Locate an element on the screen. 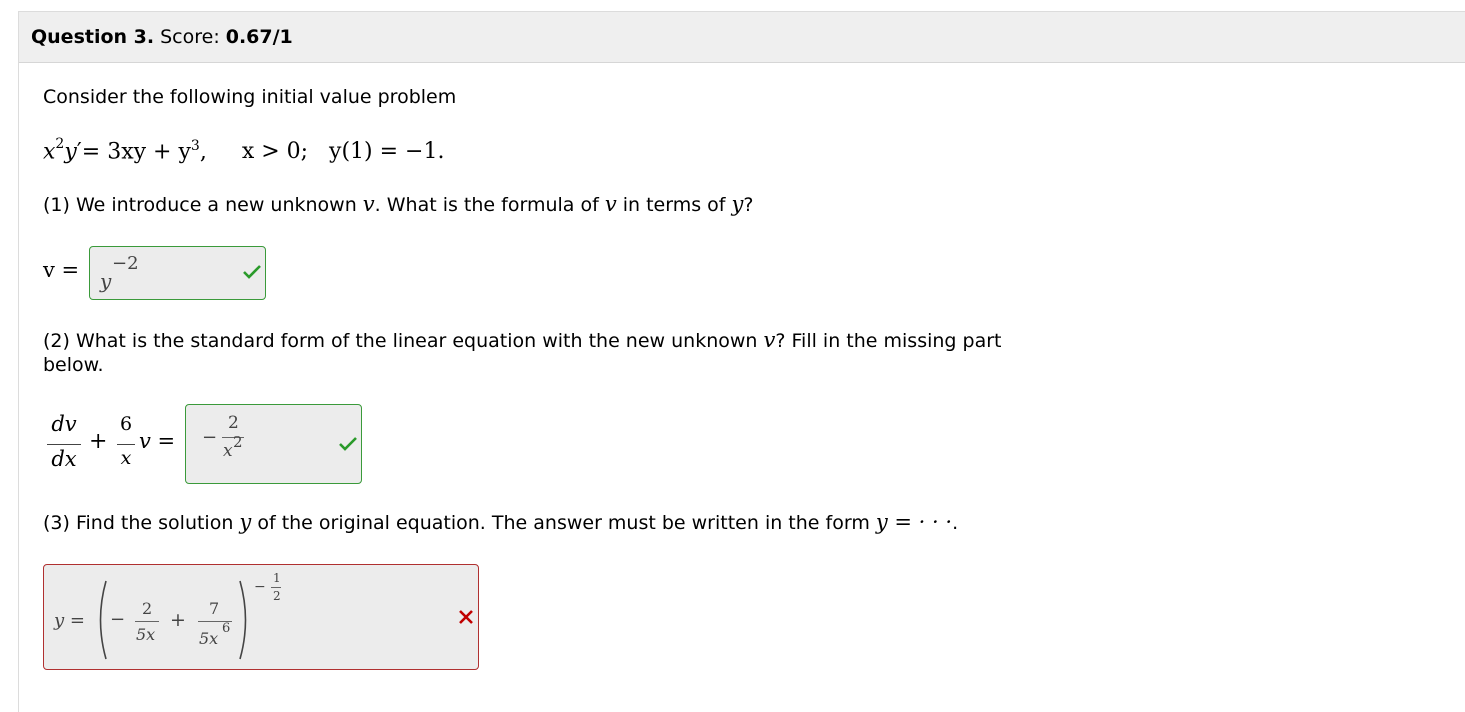 Image resolution: width=1465 pixels, height=712 pixels. ivp-equation: x2y′= 3xy + y3, x > 0; y(1) = −1. is located at coordinates (244, 150).